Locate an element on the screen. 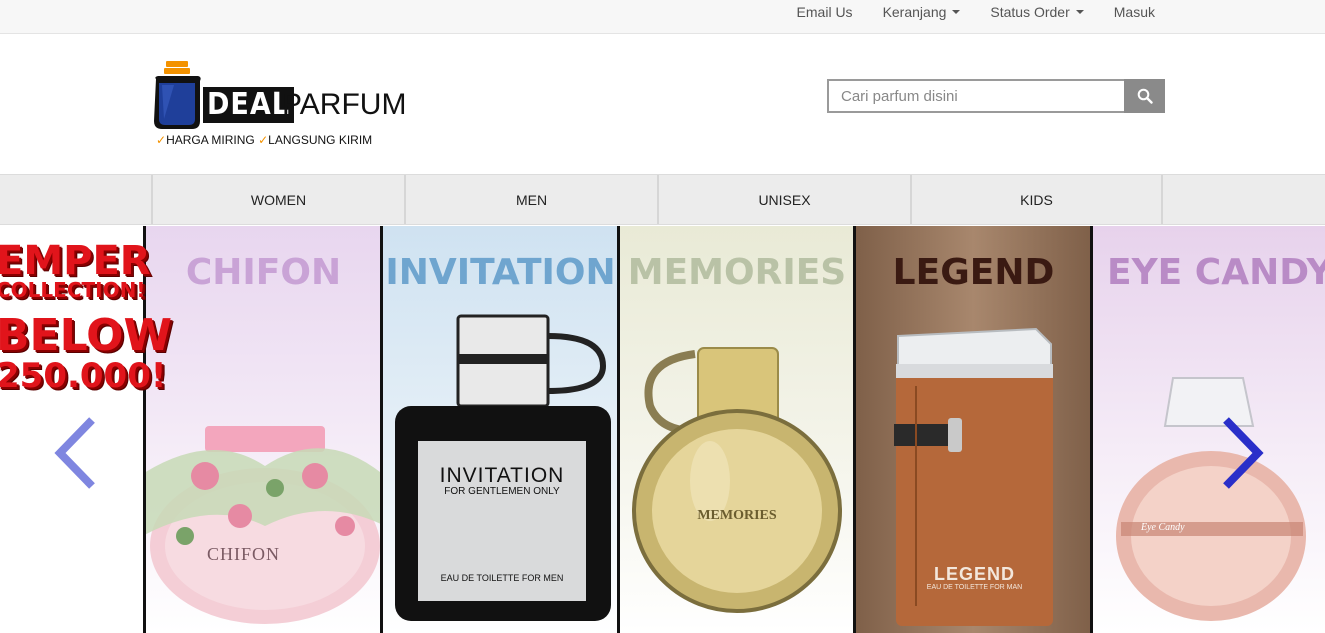  promo-line-2: COLLECTION! is located at coordinates (73, 290).